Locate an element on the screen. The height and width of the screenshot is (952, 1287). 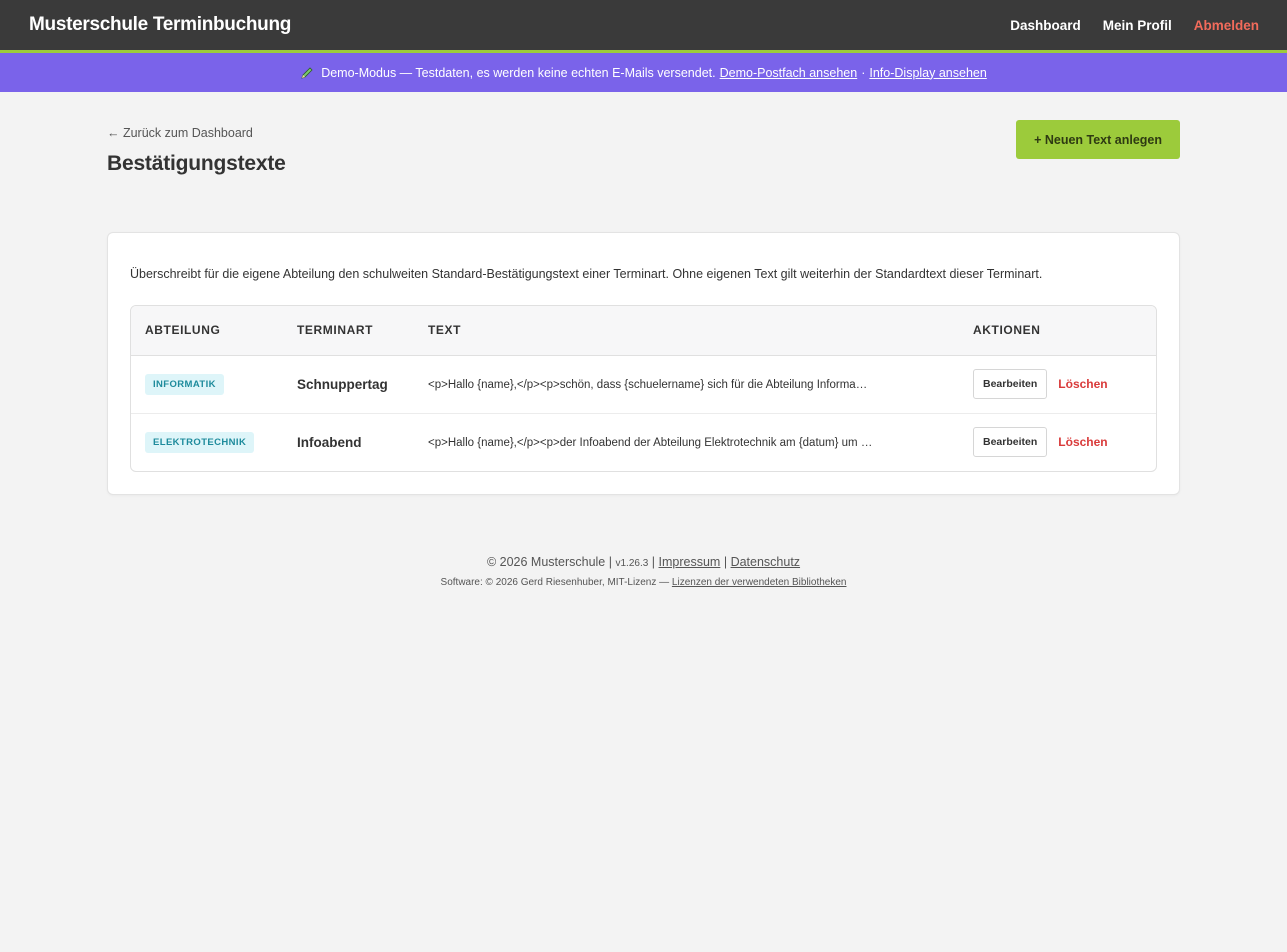
cell-terminart: Schnuppertag is located at coordinates (348, 384).